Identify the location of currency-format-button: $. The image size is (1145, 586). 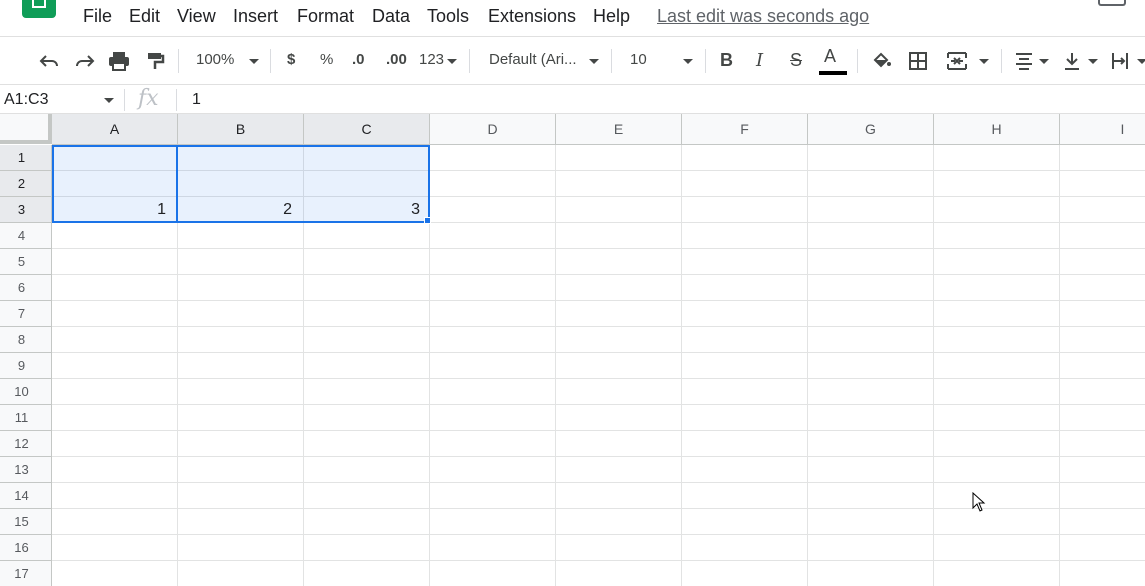
(291, 59).